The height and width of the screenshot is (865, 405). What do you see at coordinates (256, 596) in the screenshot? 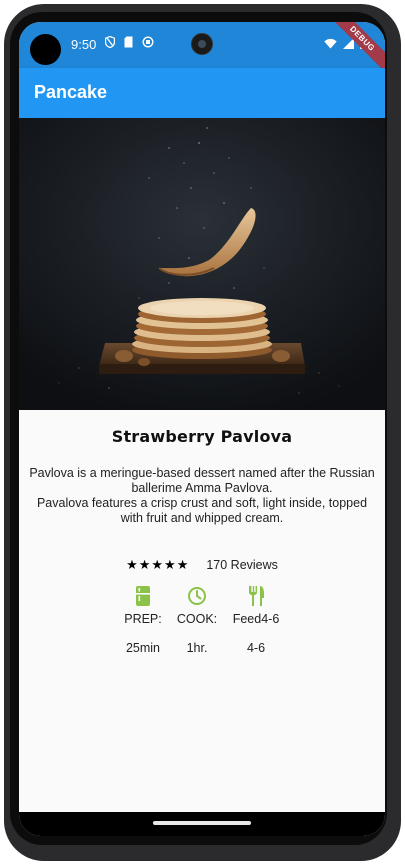
I see `restaurant-icon` at bounding box center [256, 596].